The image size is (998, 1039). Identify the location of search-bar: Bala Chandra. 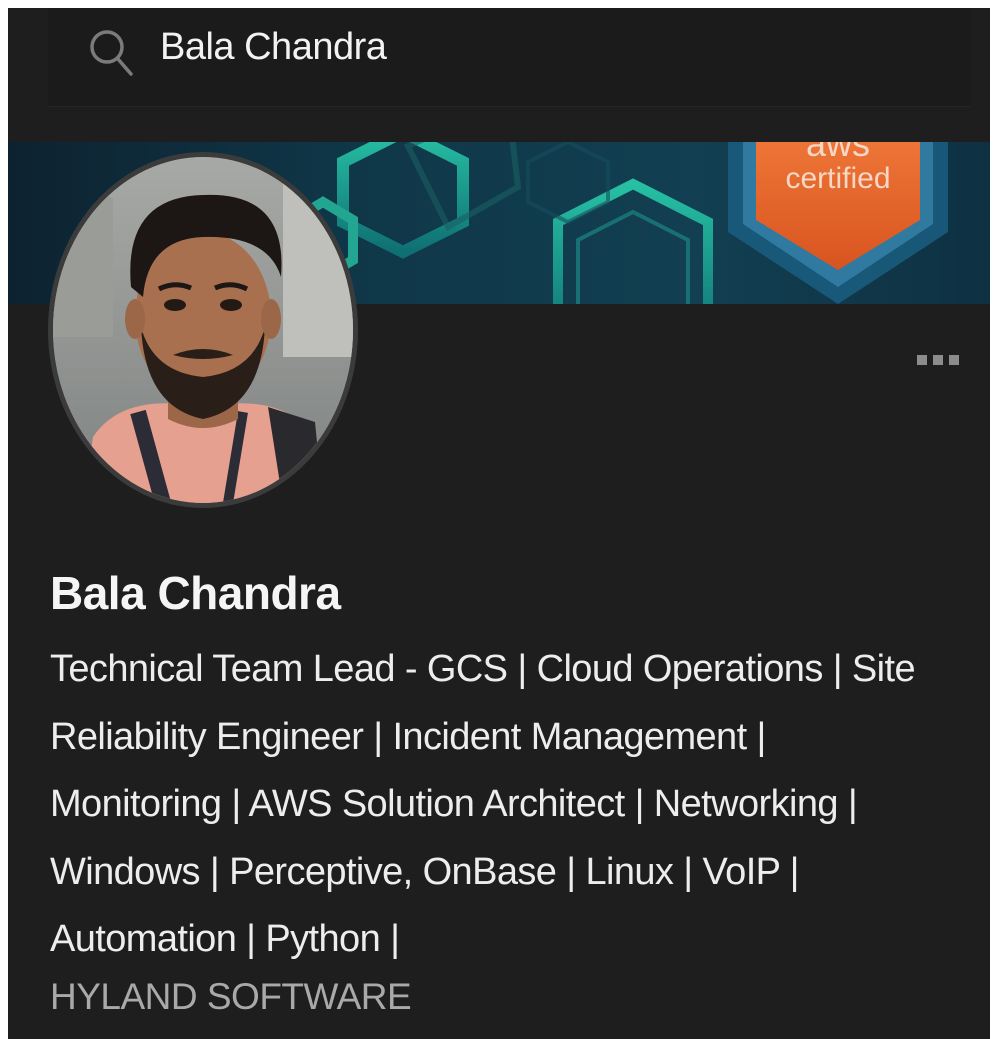
(509, 57).